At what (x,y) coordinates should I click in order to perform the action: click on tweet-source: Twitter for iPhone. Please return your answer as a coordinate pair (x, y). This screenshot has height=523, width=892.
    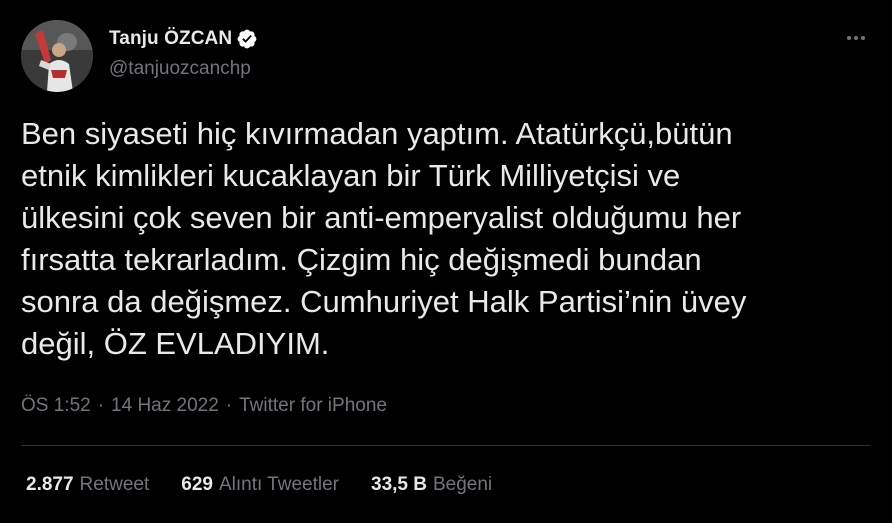
    Looking at the image, I should click on (313, 406).